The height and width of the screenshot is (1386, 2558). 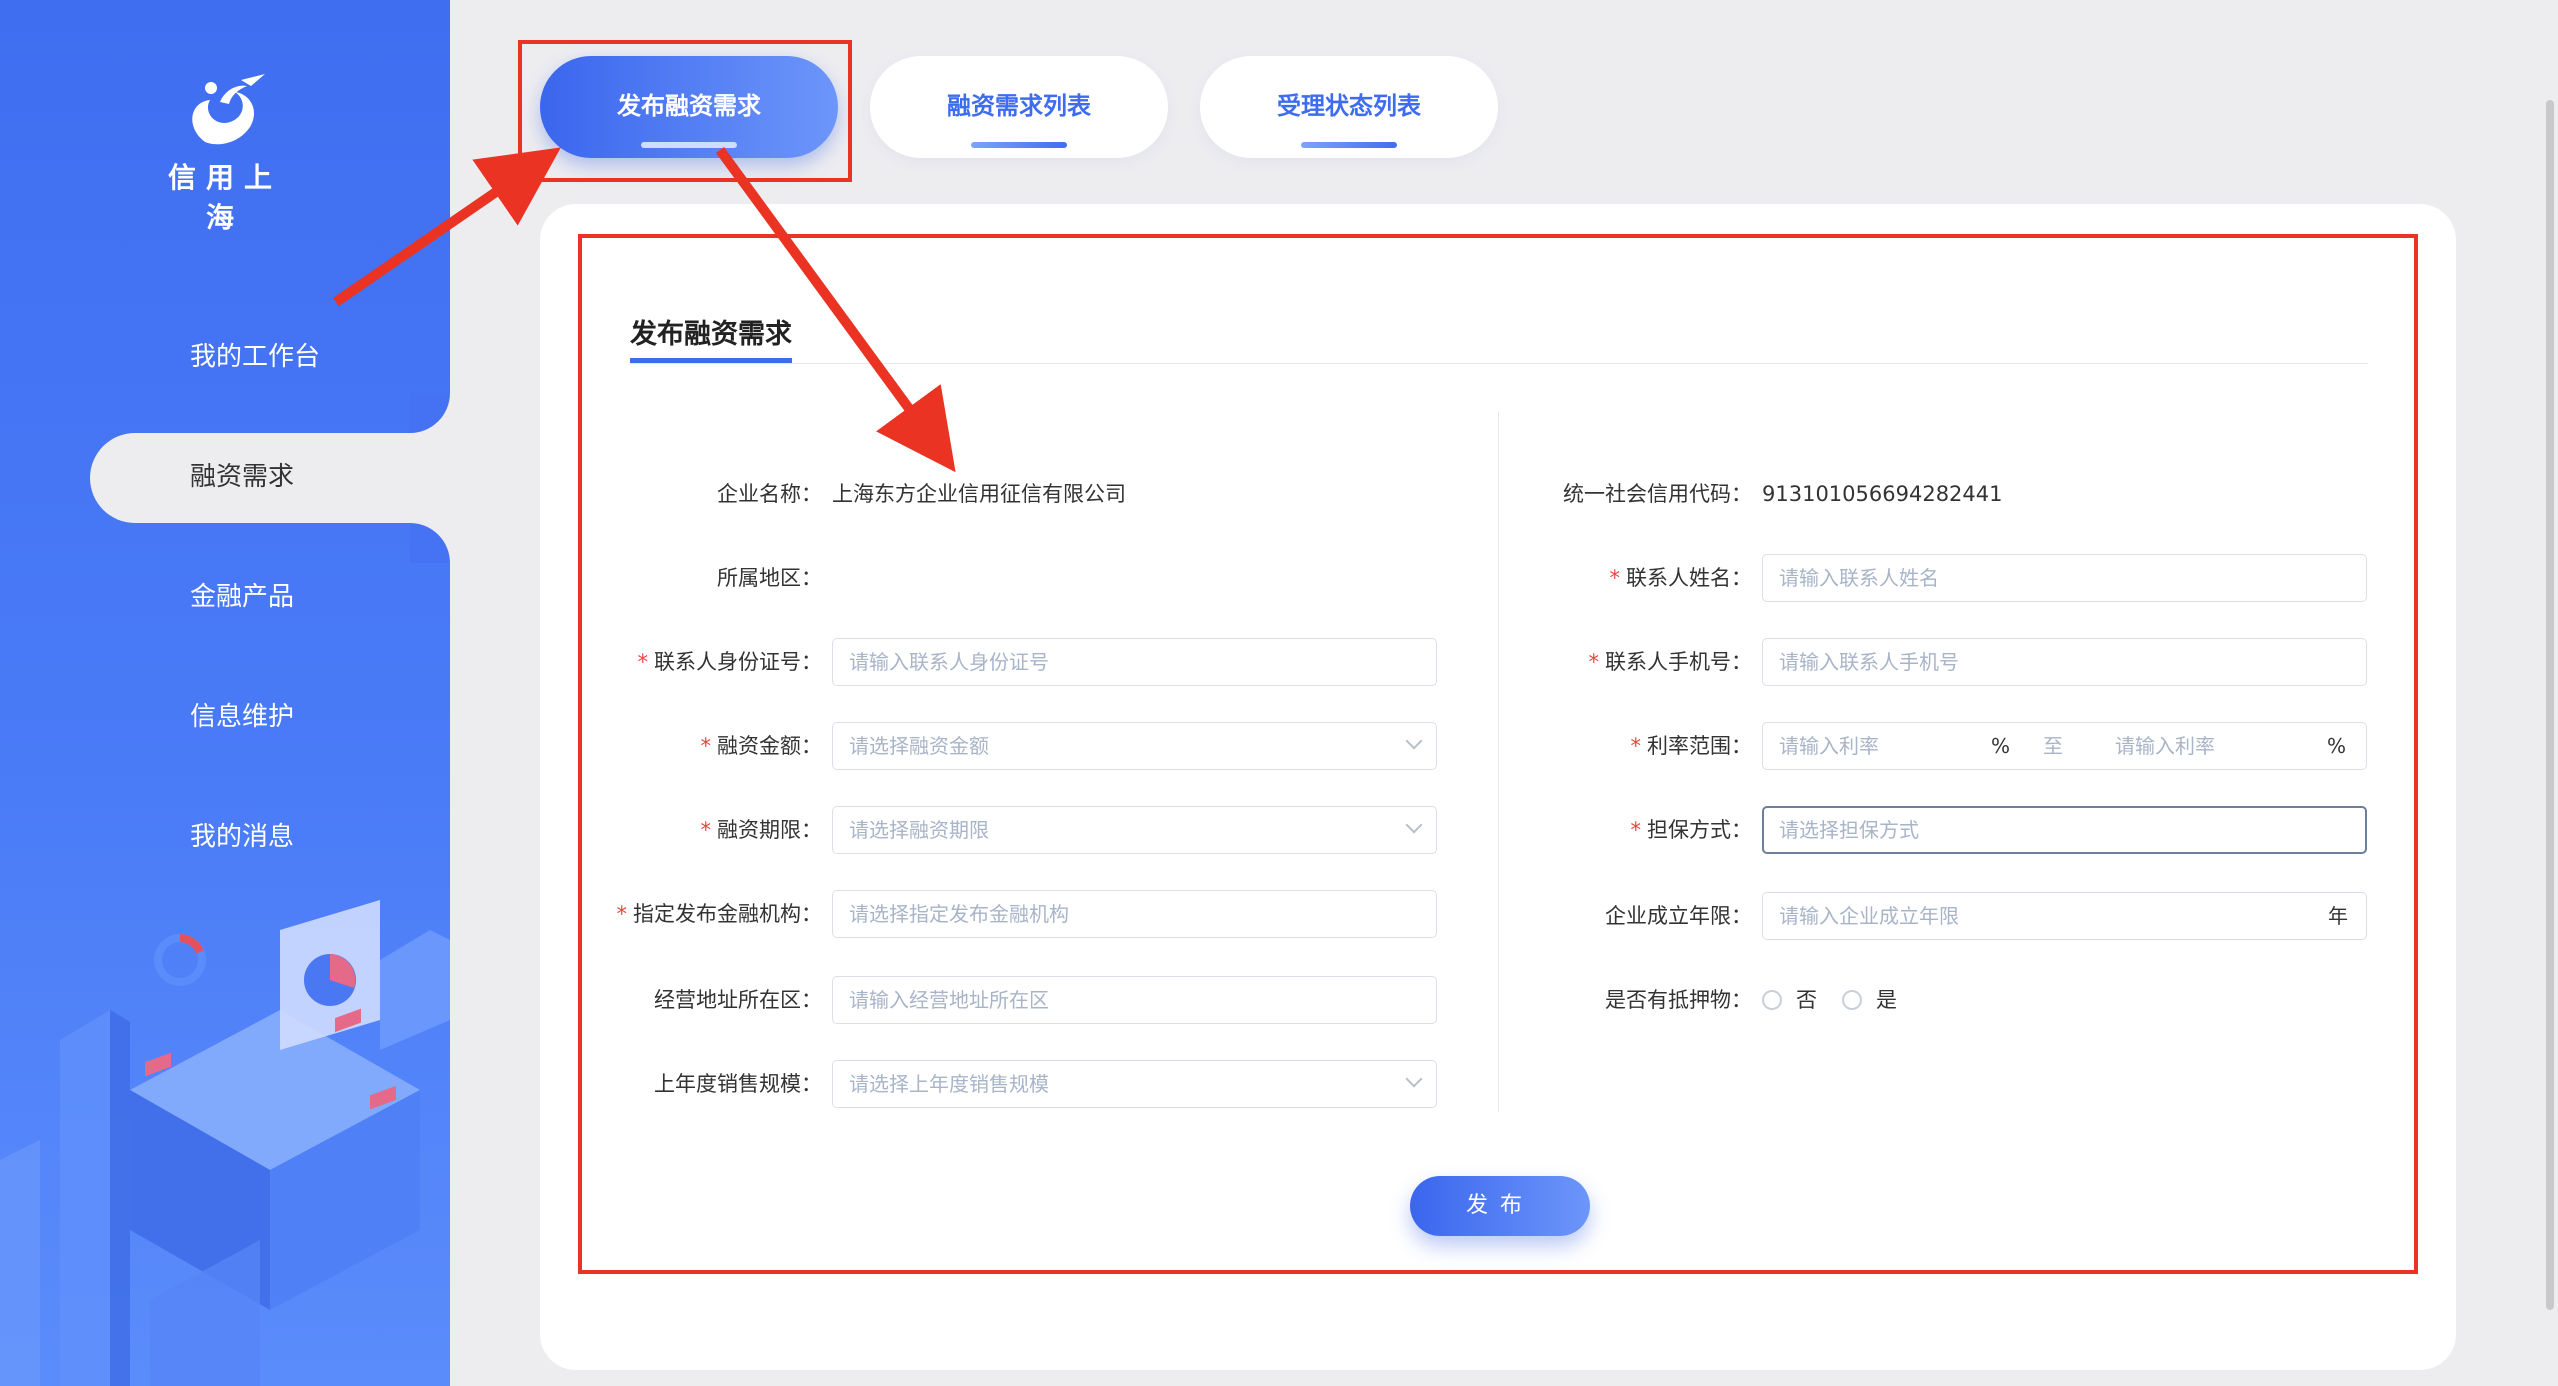 I want to click on annotation-arrow-to-form, so click(x=835, y=310).